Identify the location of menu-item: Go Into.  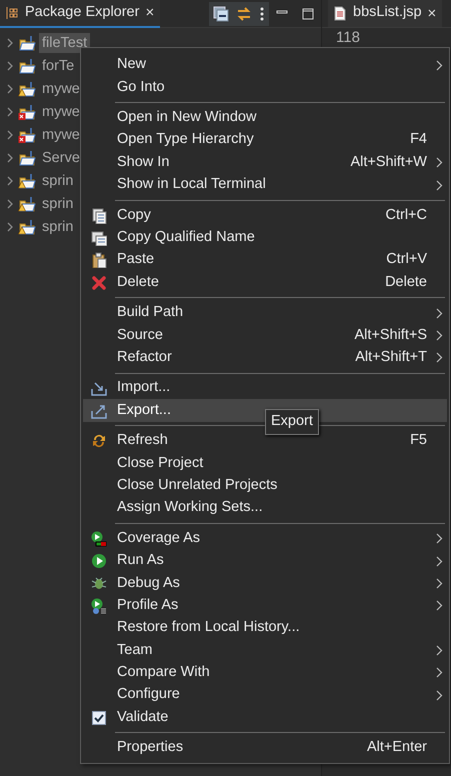
(265, 87).